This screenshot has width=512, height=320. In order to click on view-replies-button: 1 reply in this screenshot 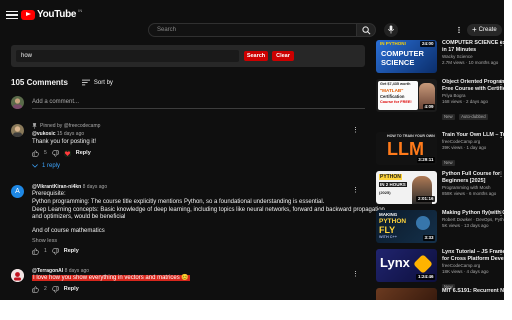, I will do `click(66, 166)`.